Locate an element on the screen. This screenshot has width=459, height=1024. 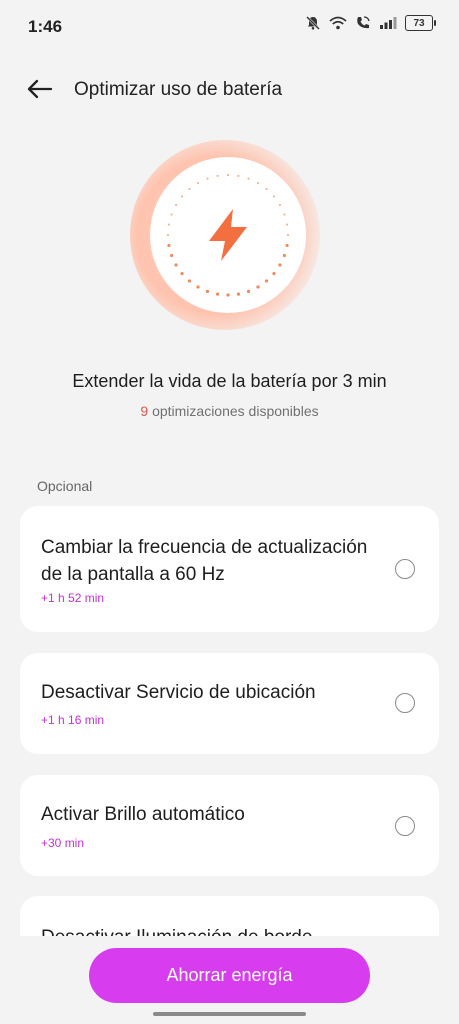
app-header: Optimizar uso de batería is located at coordinates (229, 90).